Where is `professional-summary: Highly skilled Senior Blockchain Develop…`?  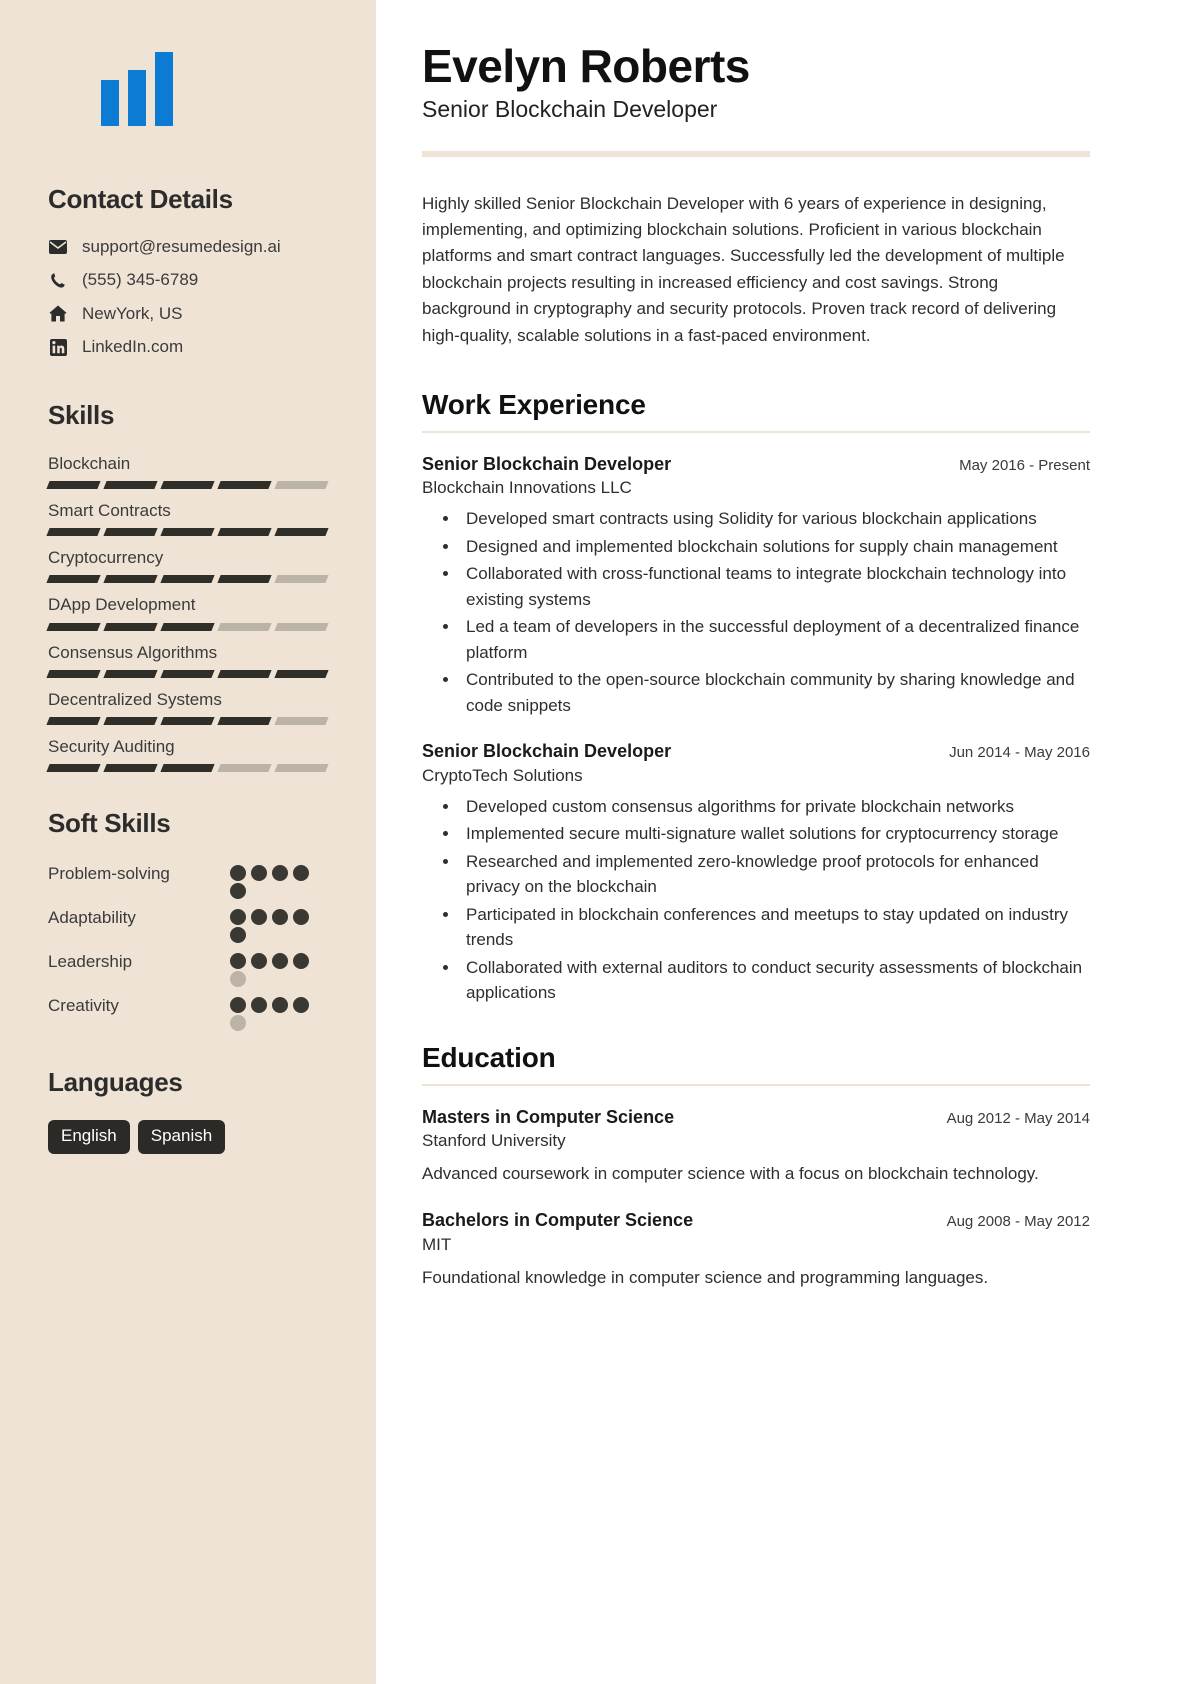 professional-summary: Highly skilled Senior Blockchain Develop… is located at coordinates (743, 269).